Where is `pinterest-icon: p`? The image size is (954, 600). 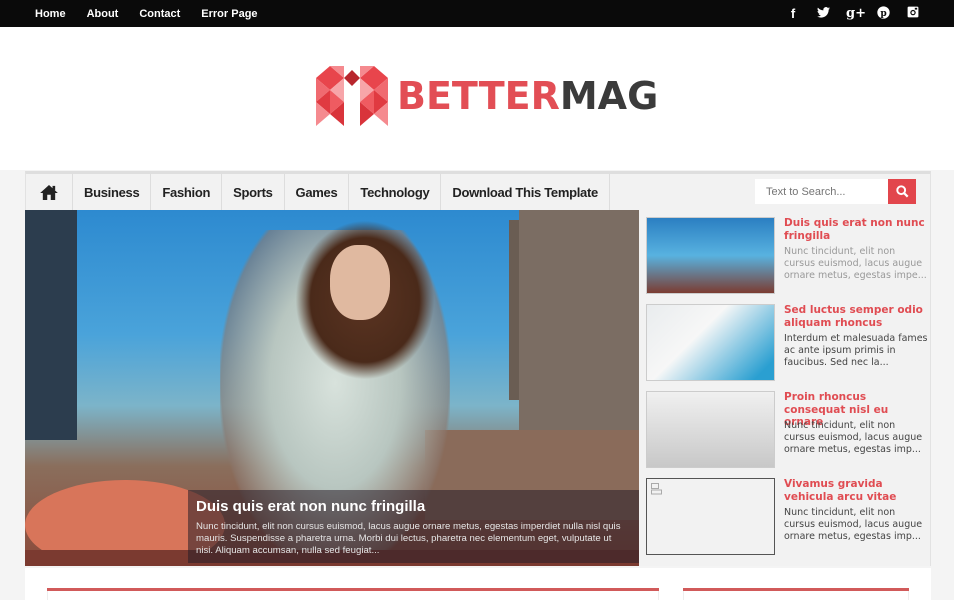 pinterest-icon: p is located at coordinates (883, 13).